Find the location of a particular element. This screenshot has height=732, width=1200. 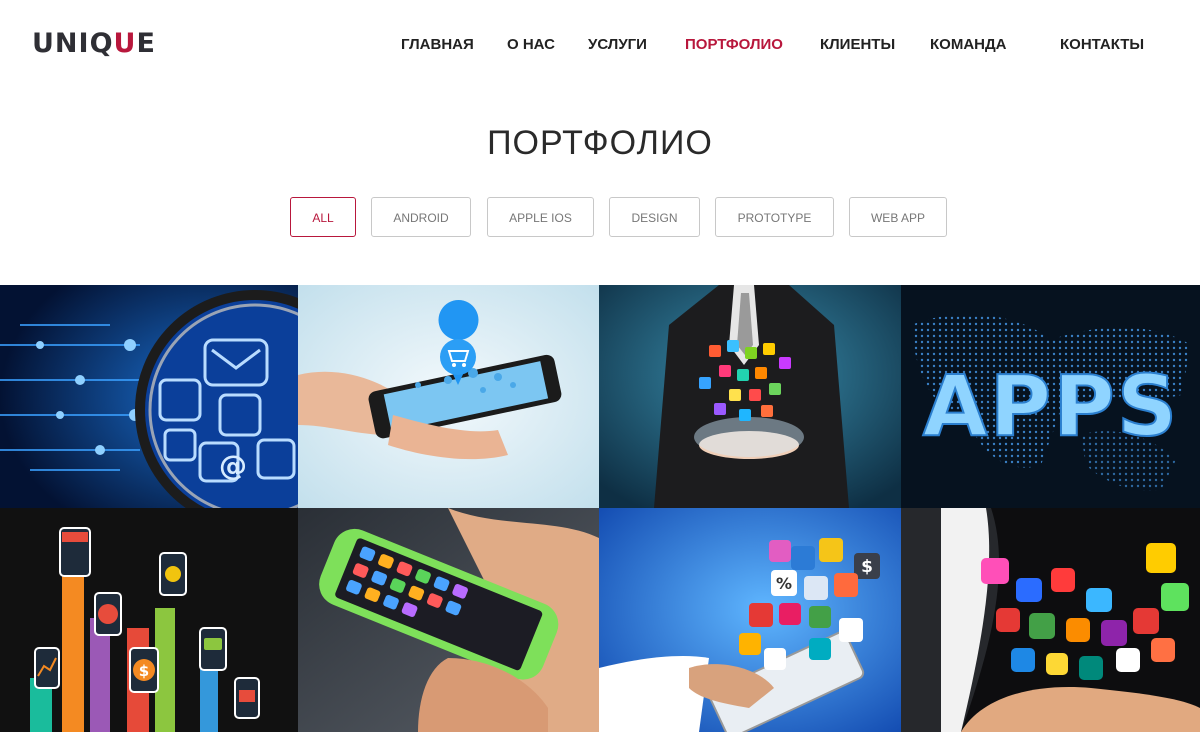

filter-prototype-button: PROTOTYPE is located at coordinates (774, 217).